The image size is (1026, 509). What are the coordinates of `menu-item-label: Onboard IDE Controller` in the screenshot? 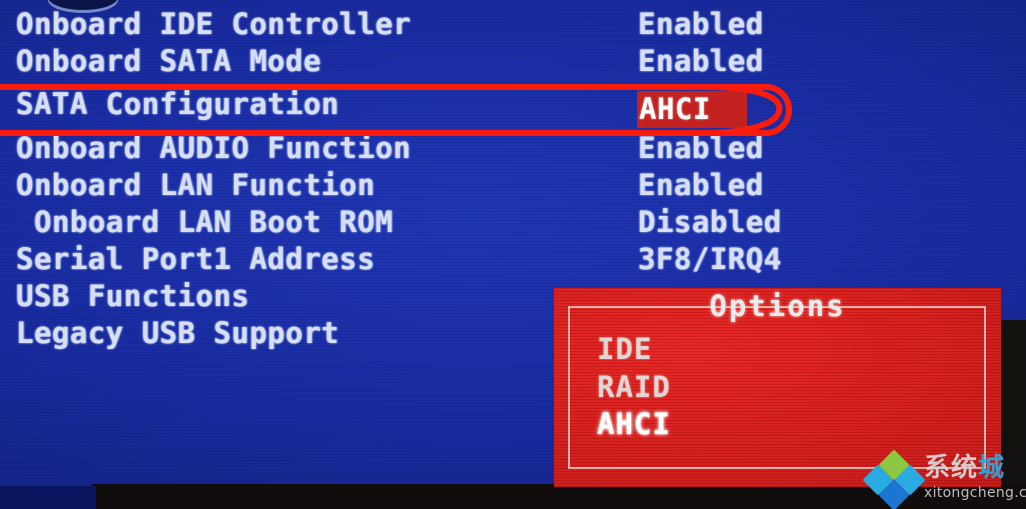 It's located at (214, 24).